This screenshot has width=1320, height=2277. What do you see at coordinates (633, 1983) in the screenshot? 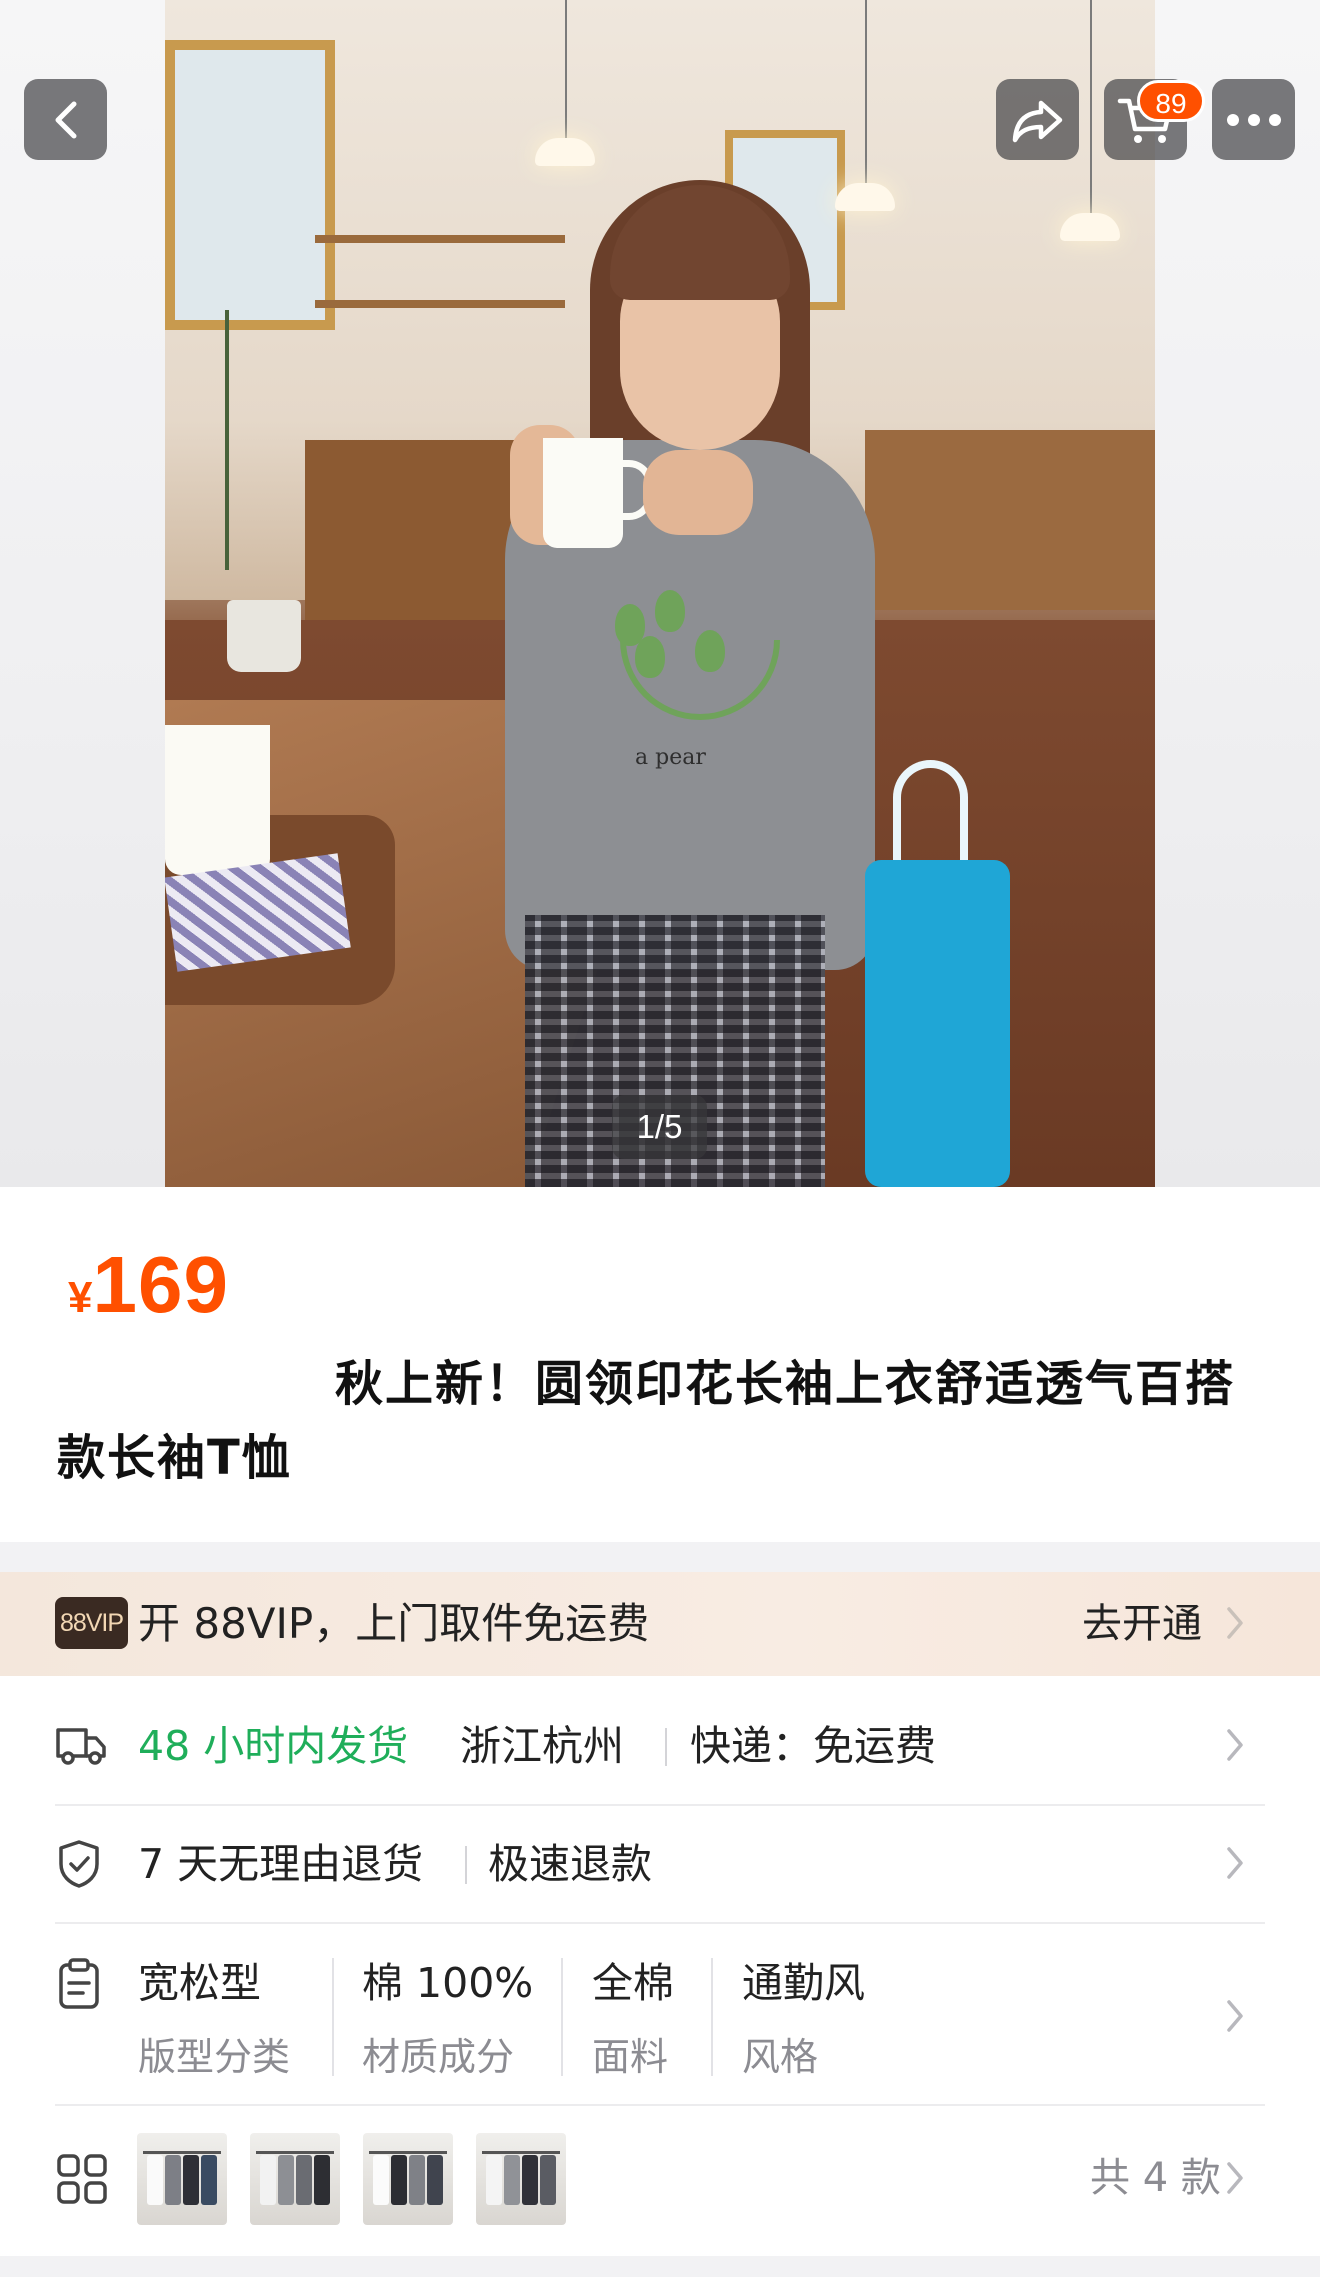
I see `attr-value-fabric: 全棉` at bounding box center [633, 1983].